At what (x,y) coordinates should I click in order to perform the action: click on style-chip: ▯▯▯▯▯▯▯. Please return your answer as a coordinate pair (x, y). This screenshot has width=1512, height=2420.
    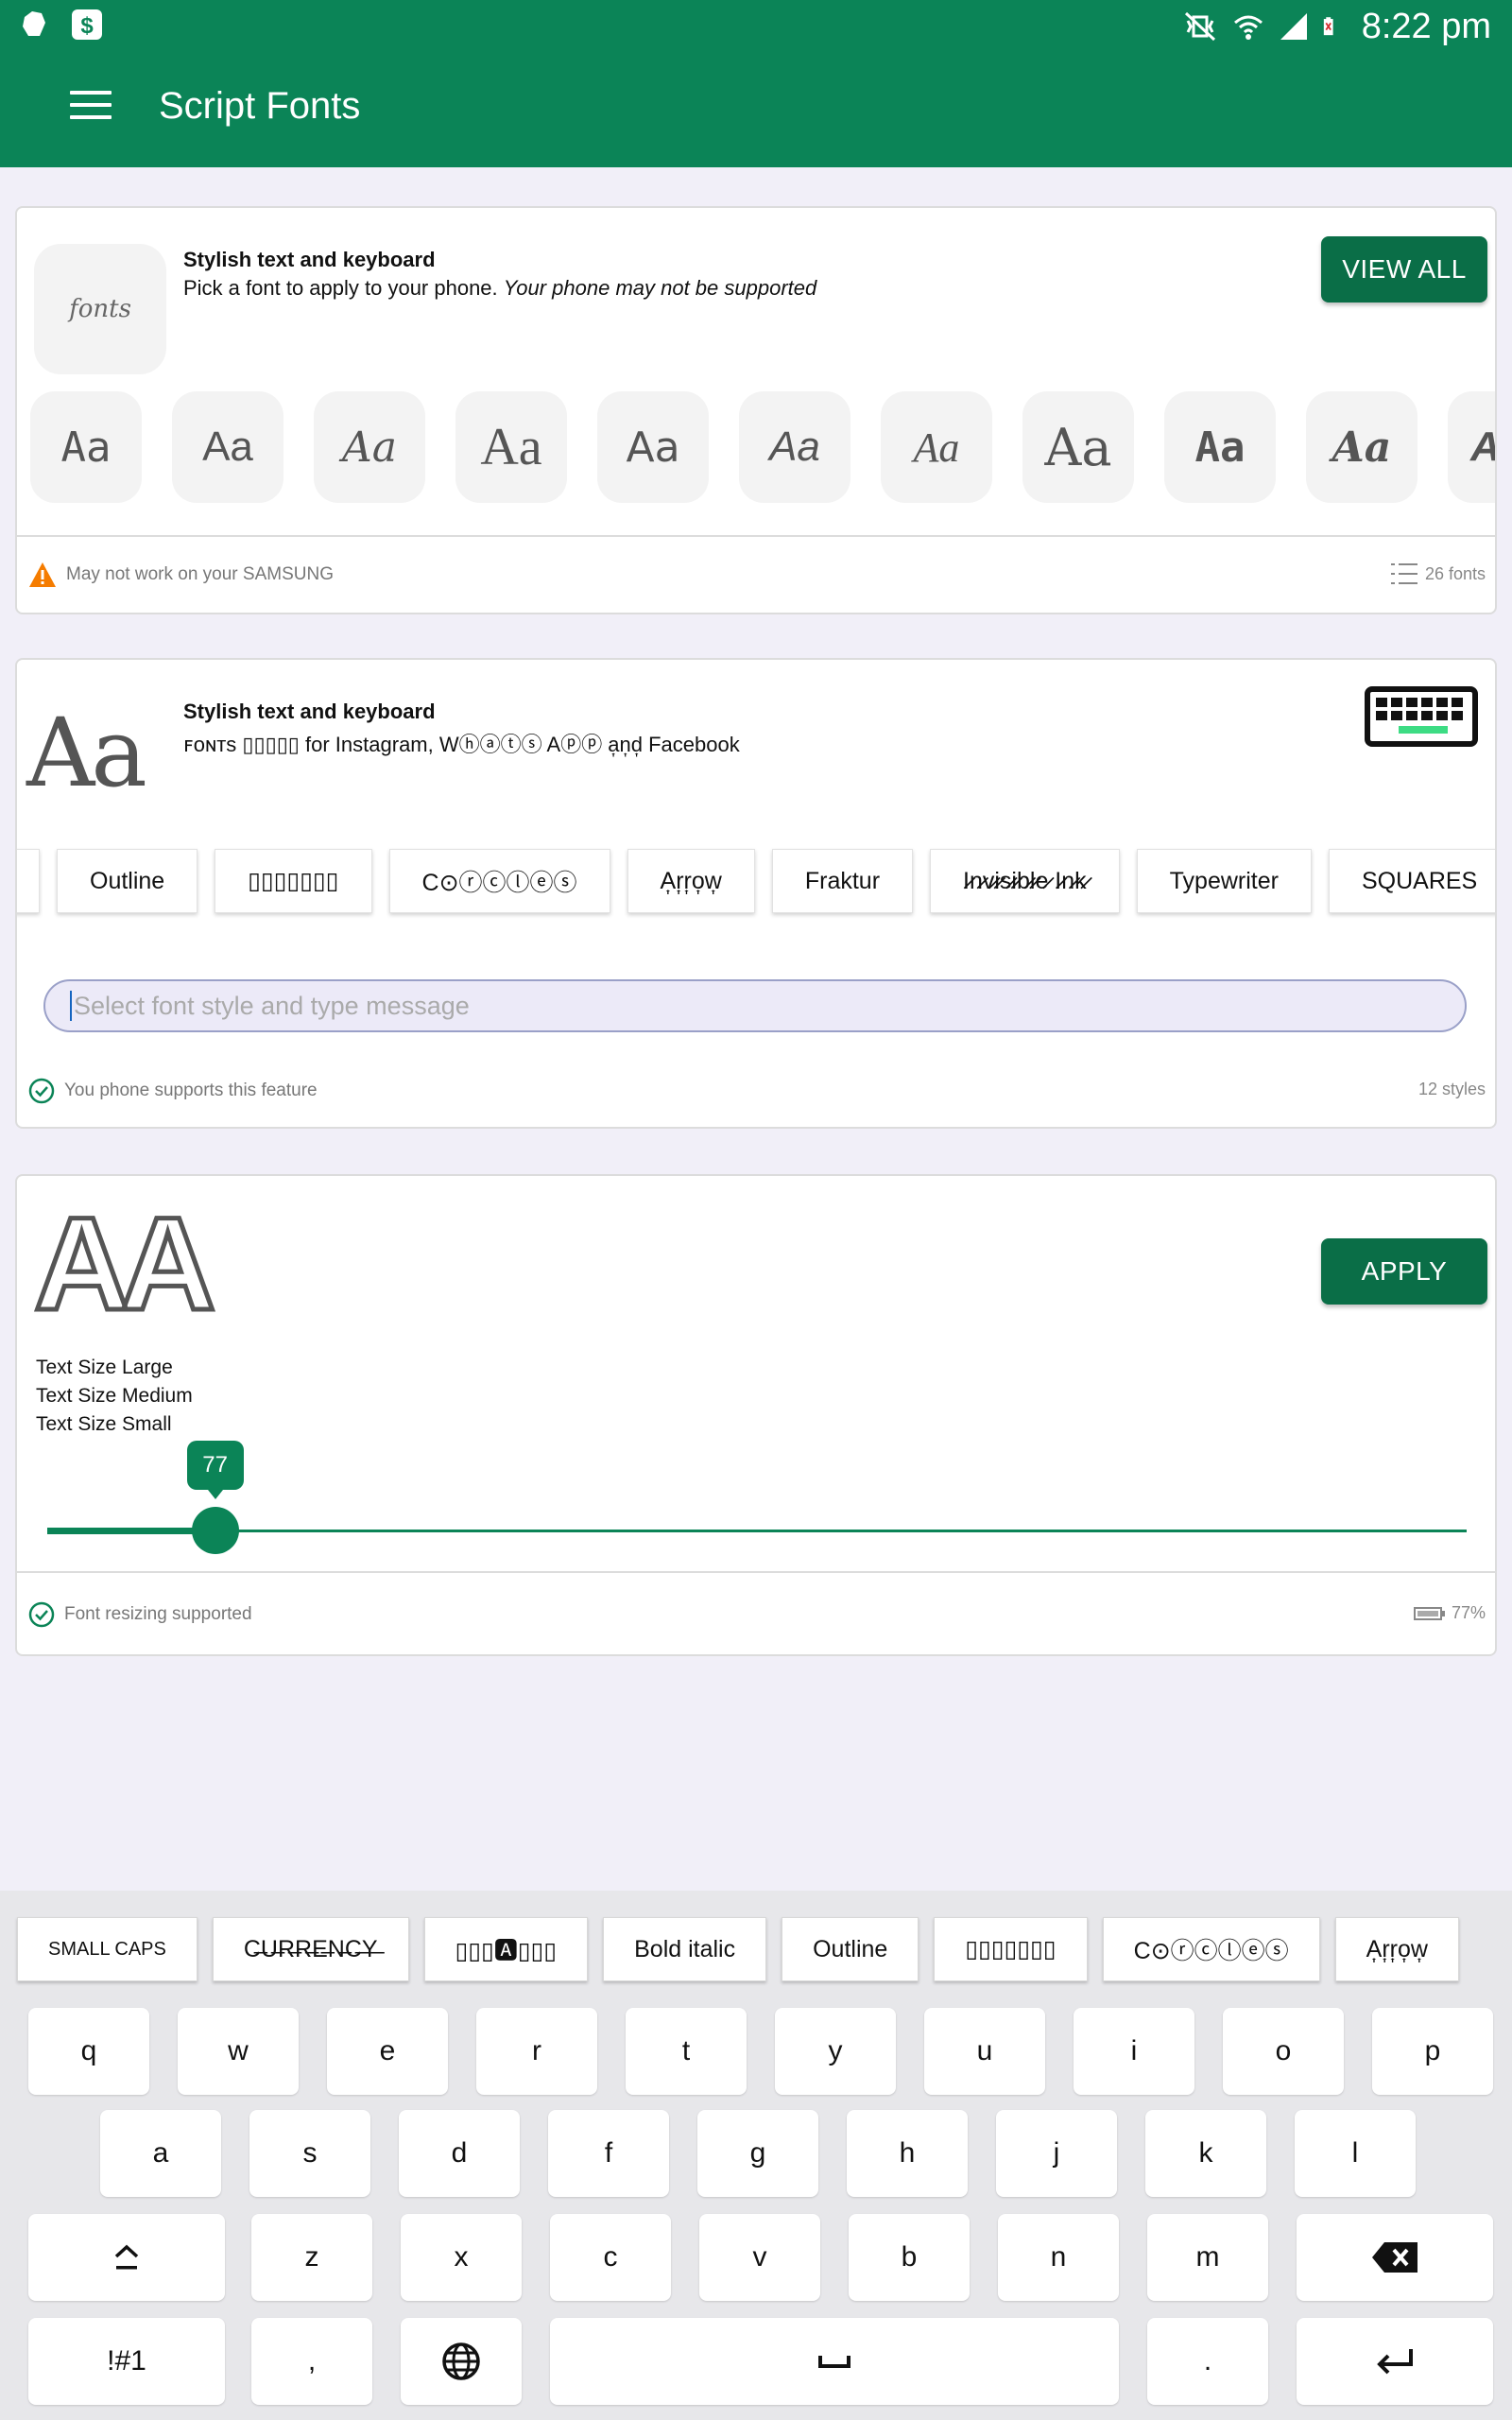
    Looking at the image, I should click on (293, 881).